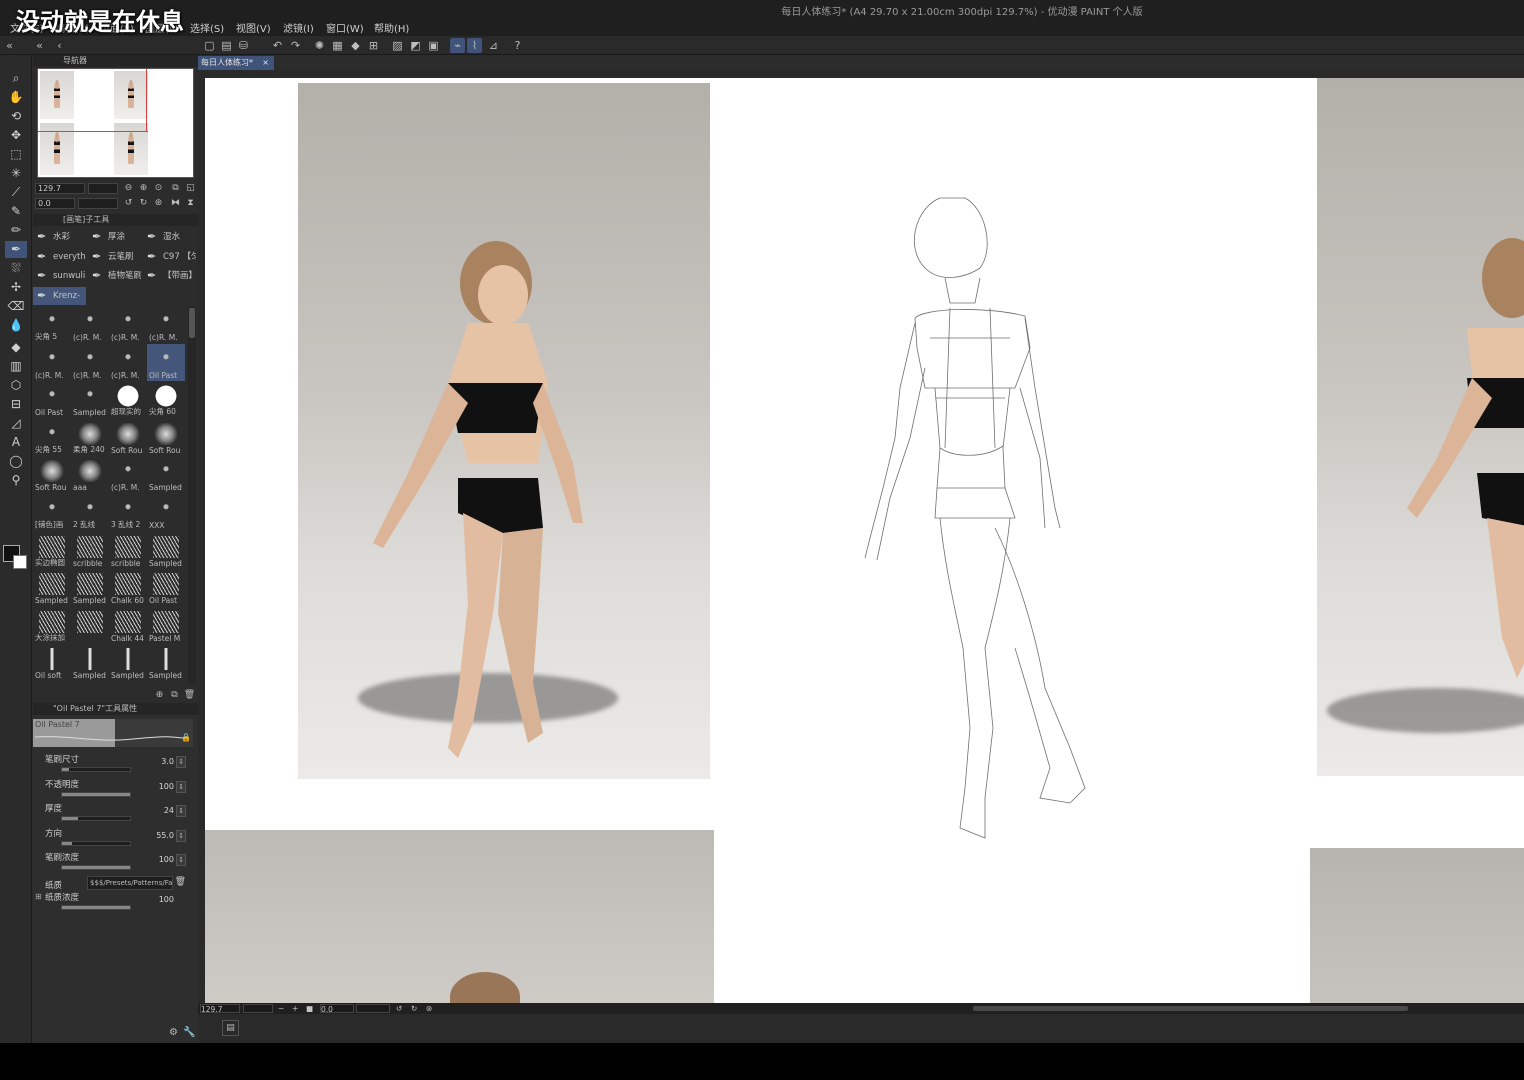  What do you see at coordinates (96, 907) in the screenshot?
I see `paper-density-slider` at bounding box center [96, 907].